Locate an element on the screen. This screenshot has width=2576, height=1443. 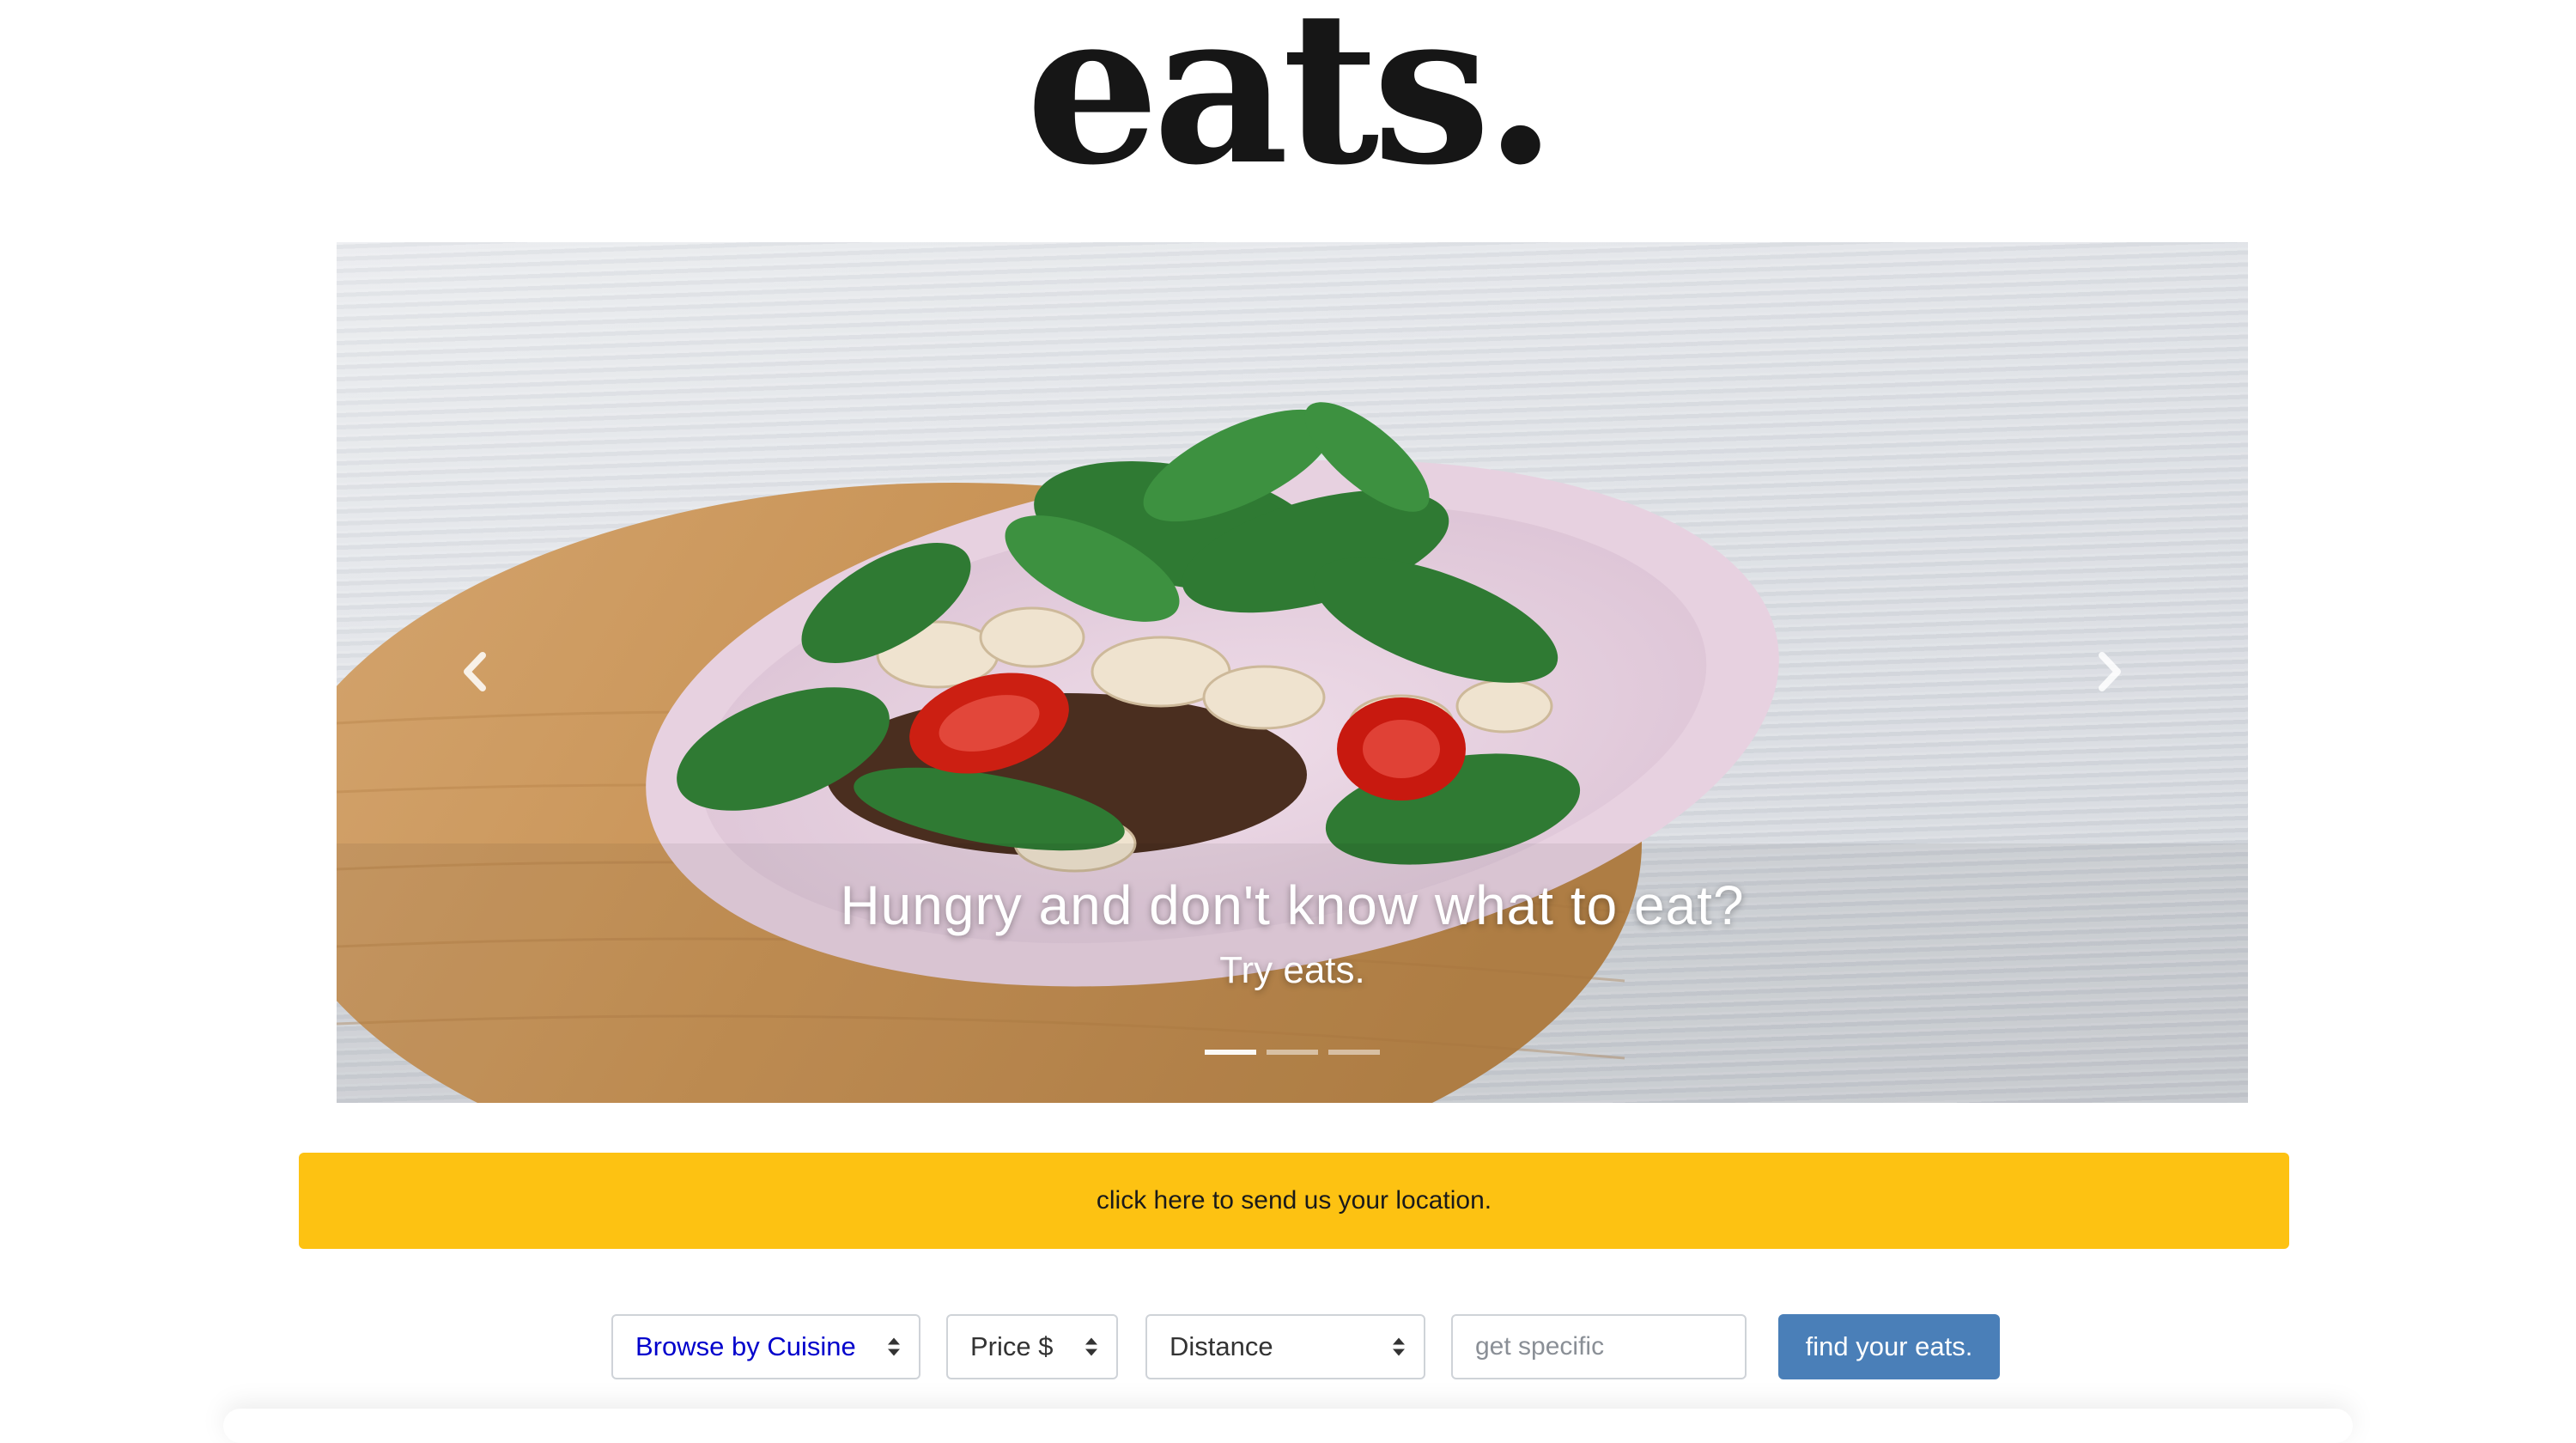
price-select: Price $ is located at coordinates (1032, 1346).